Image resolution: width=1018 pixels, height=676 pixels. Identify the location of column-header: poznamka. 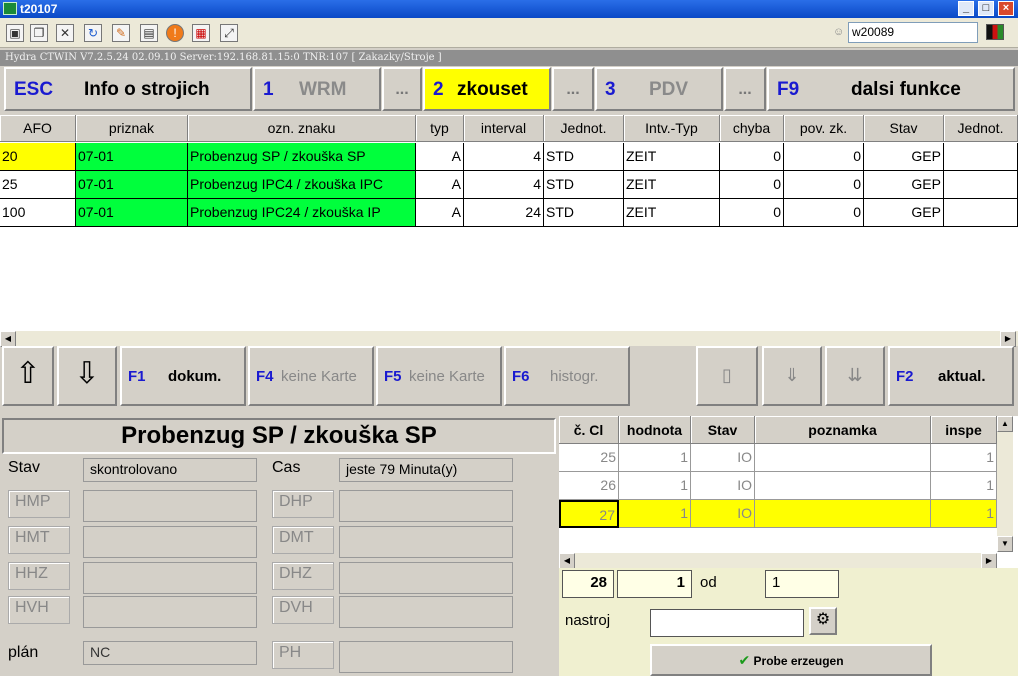
(843, 430).